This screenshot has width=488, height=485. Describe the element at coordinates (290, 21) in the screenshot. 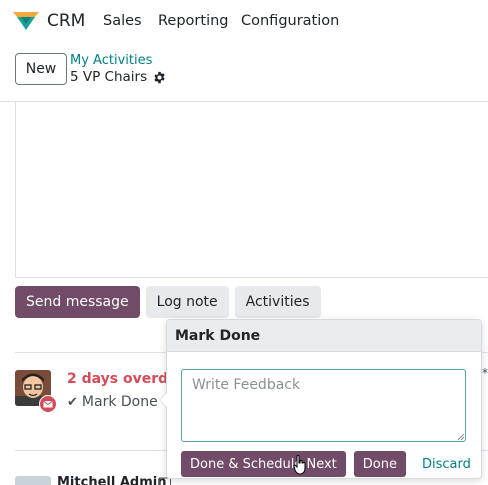

I see `menu-configuration: Configuration` at that location.